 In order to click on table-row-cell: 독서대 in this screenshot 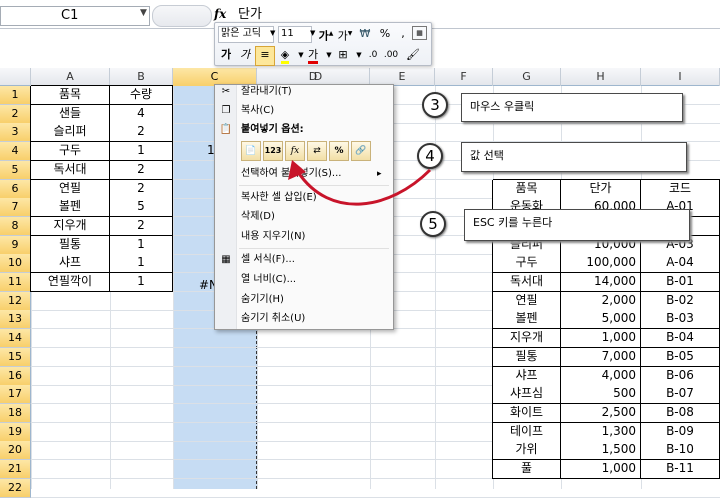, I will do `click(527, 282)`.